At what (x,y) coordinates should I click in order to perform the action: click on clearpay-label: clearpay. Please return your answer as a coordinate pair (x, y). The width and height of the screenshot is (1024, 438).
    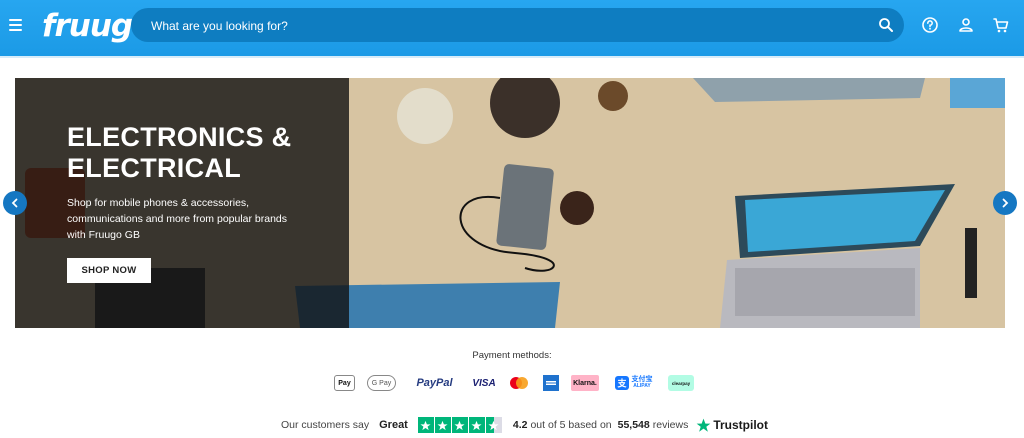
    Looking at the image, I should click on (681, 383).